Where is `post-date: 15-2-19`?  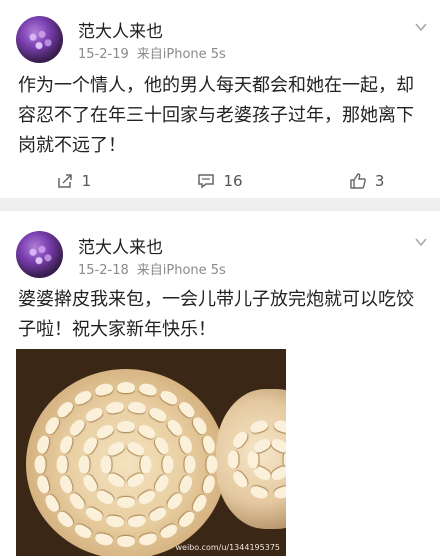
post-date: 15-2-19 is located at coordinates (103, 54).